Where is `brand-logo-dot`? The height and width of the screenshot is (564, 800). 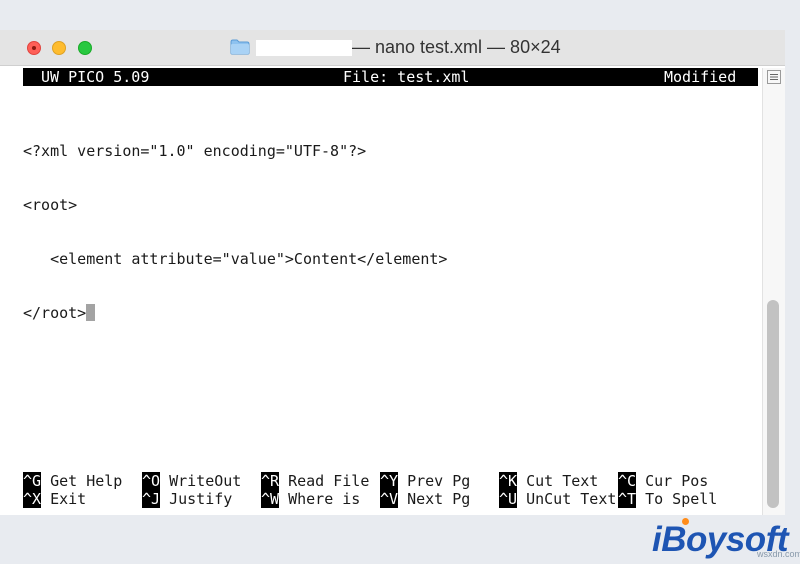
brand-logo-dot is located at coordinates (685, 521).